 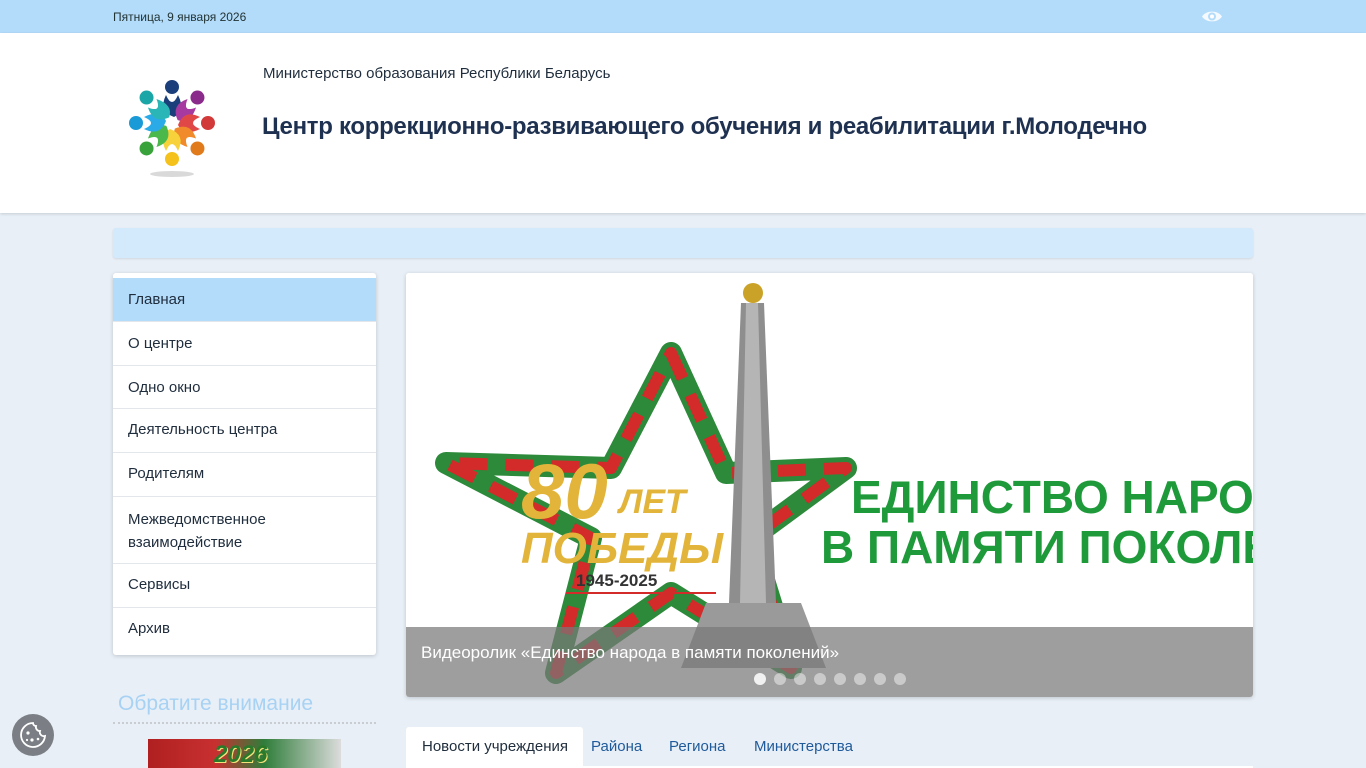 What do you see at coordinates (160, 343) in the screenshot?
I see `sidebar-item-label: О центре` at bounding box center [160, 343].